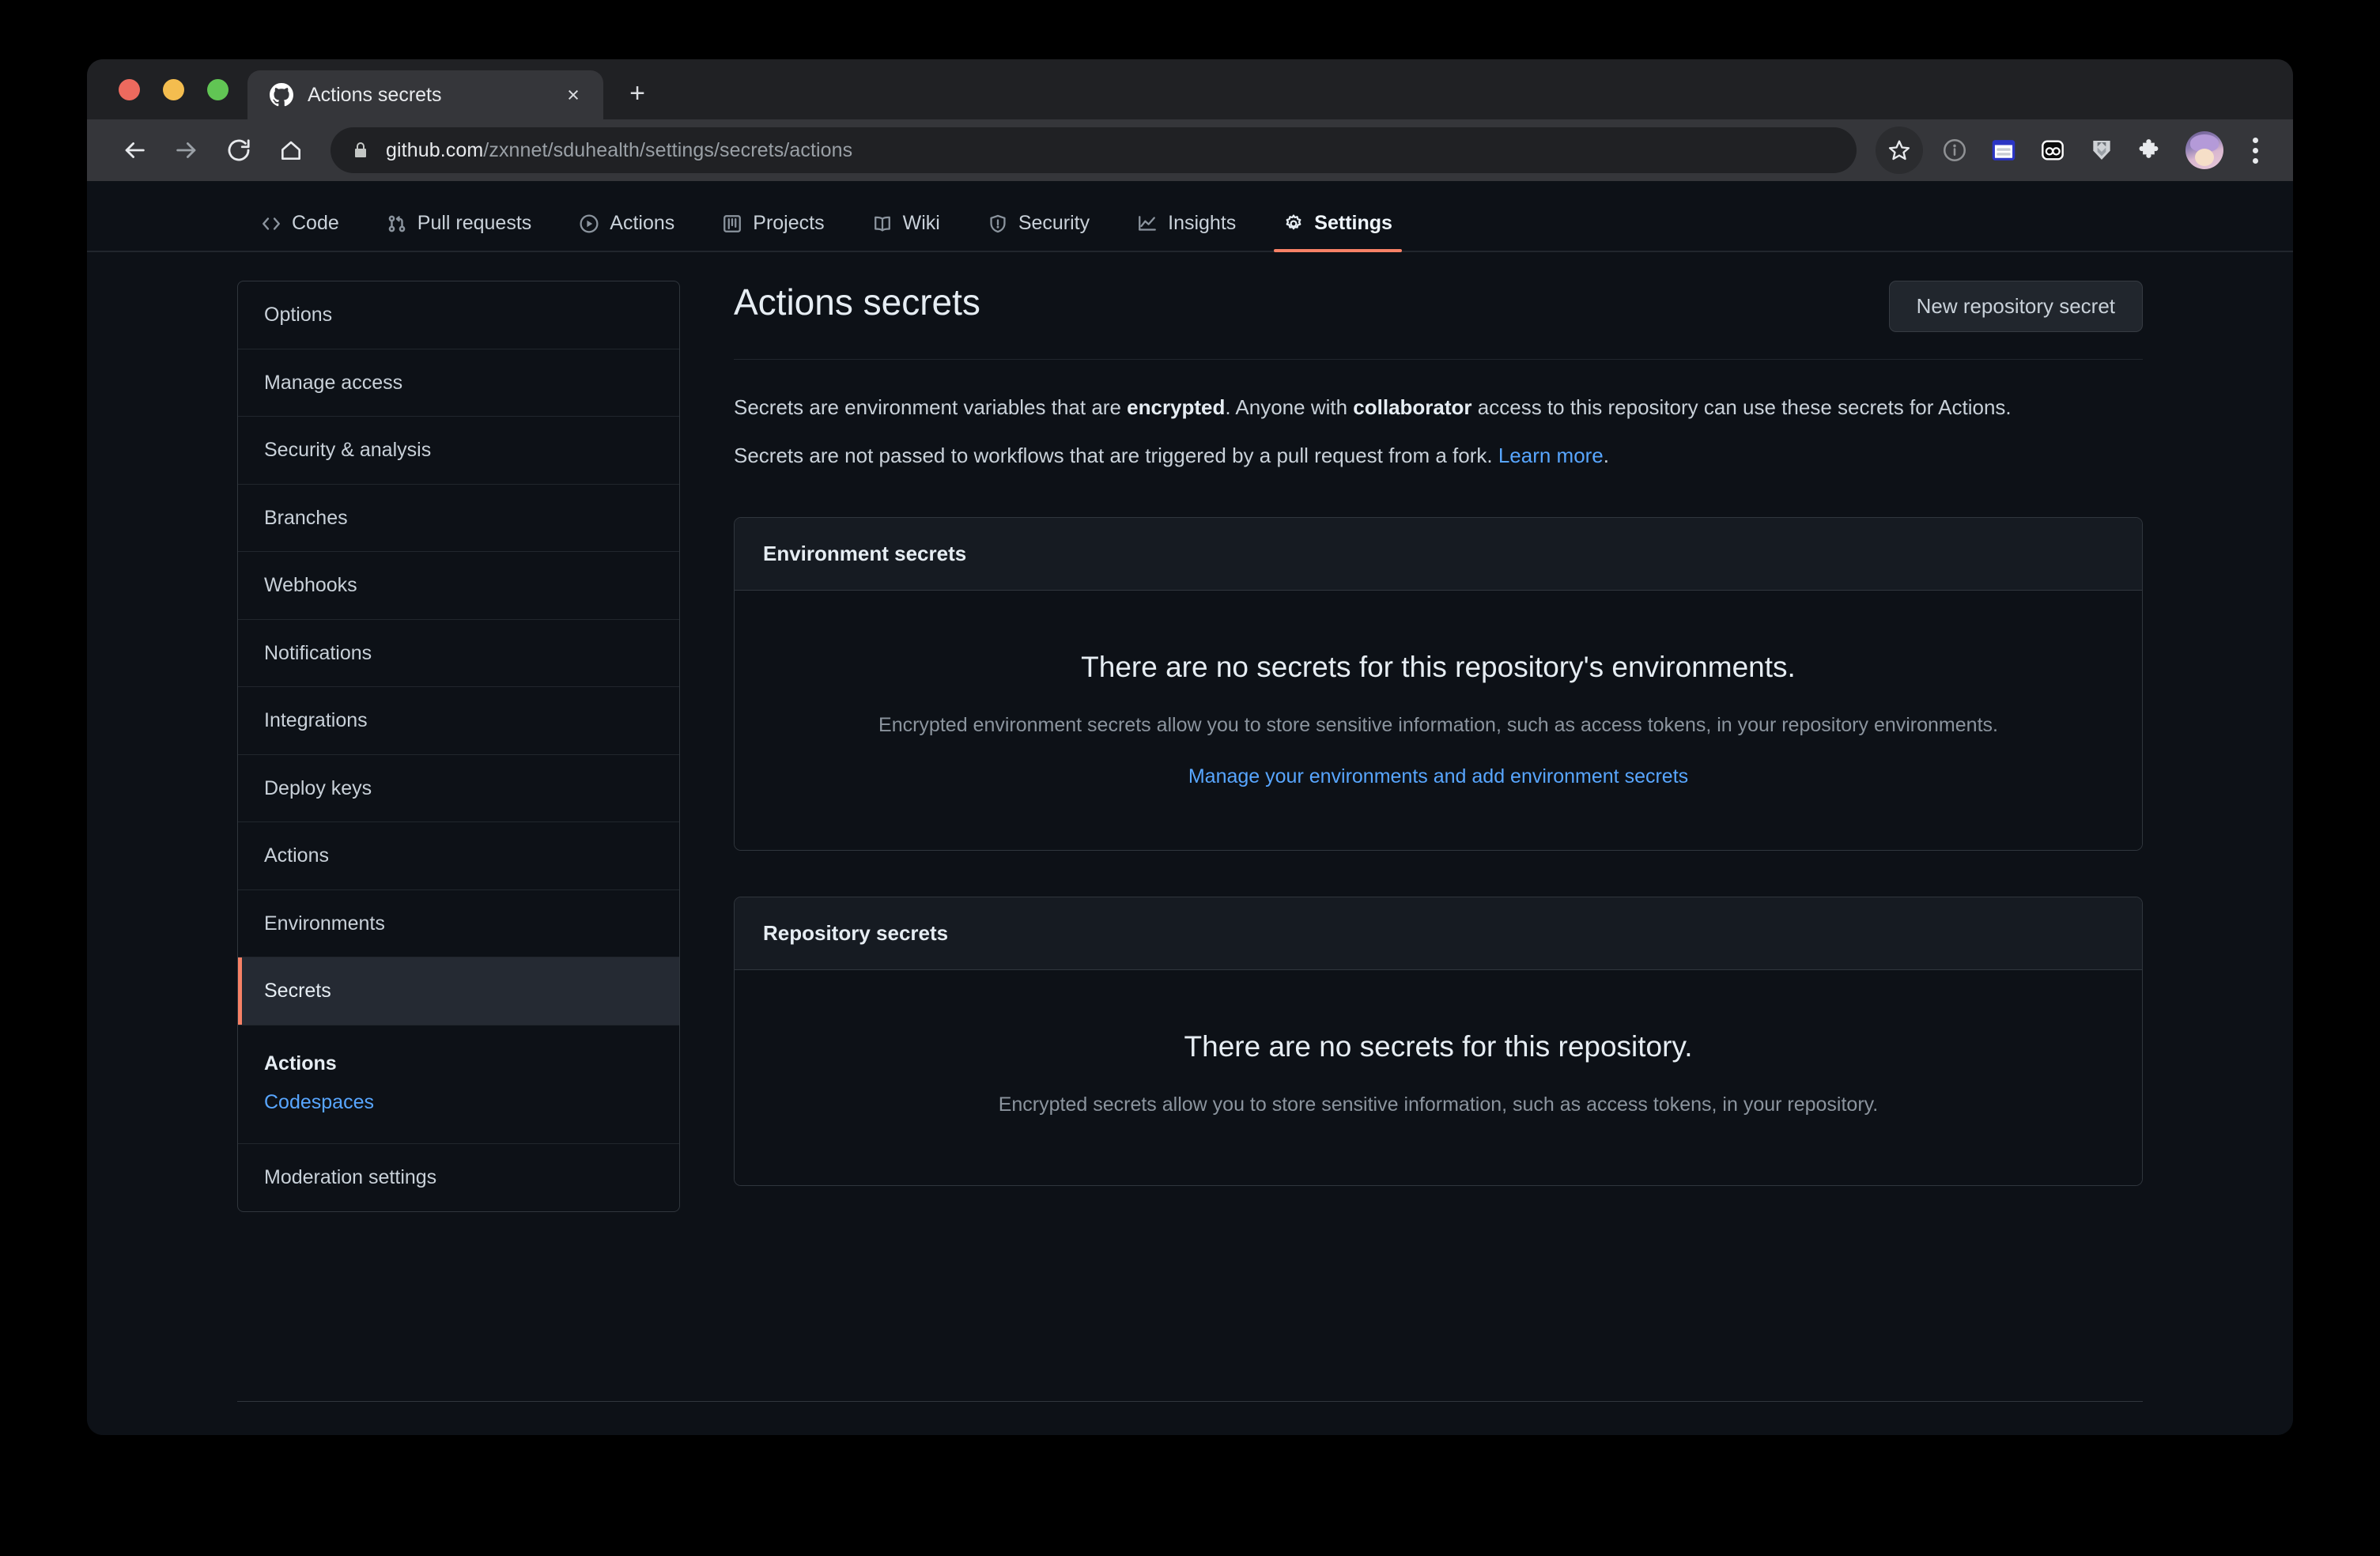 This screenshot has height=1556, width=2380. Describe the element at coordinates (789, 223) in the screenshot. I see `repo-nav-label: Projects` at that location.